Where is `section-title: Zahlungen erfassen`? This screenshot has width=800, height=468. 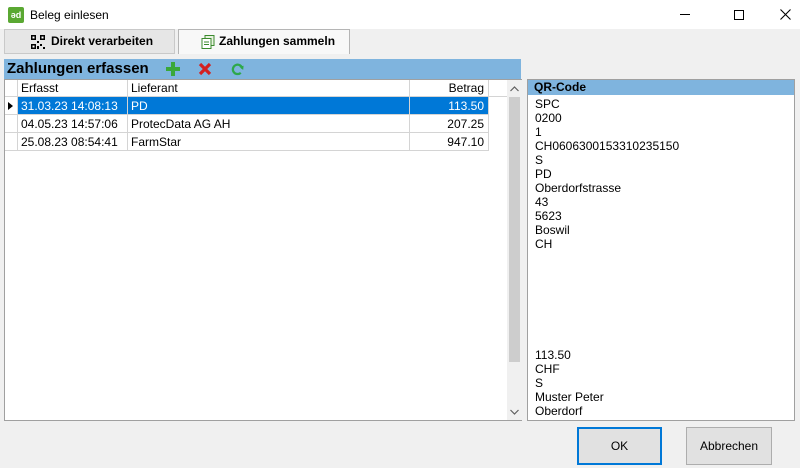 section-title: Zahlungen erfassen is located at coordinates (78, 68).